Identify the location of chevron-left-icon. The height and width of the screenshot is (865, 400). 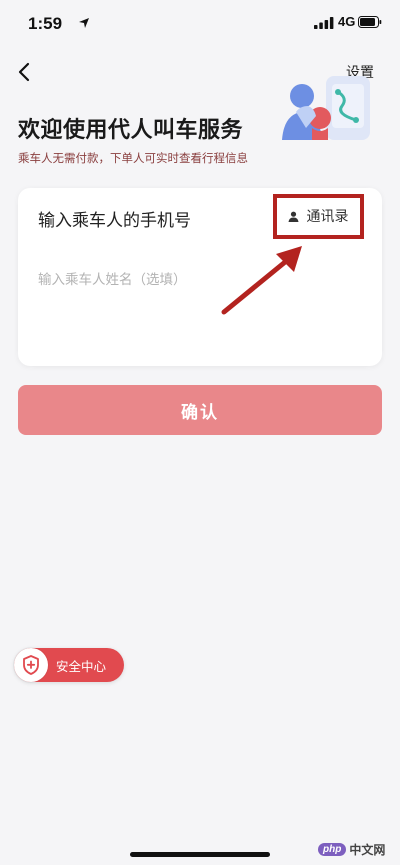
(24, 72).